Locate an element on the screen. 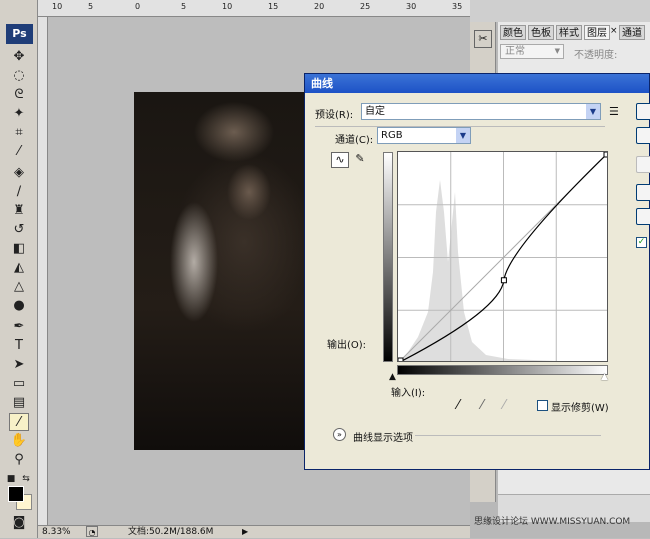 Image resolution: width=650 pixels, height=539 pixels. output-label: 输出(O): is located at coordinates (347, 345).